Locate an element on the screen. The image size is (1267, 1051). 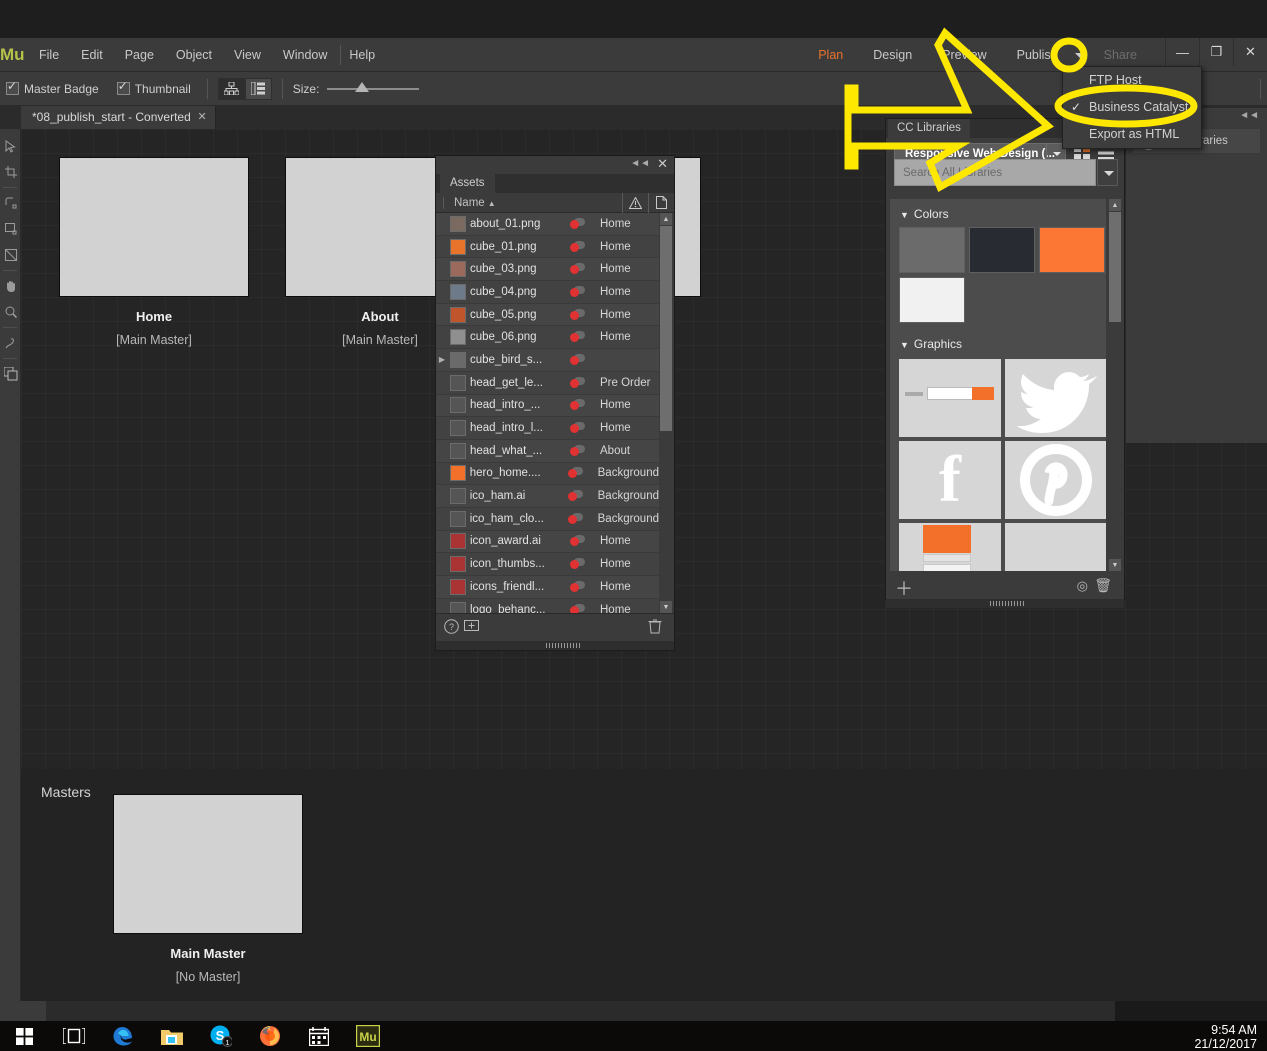
asset-row: cube_06.png Home is located at coordinates (547, 338).